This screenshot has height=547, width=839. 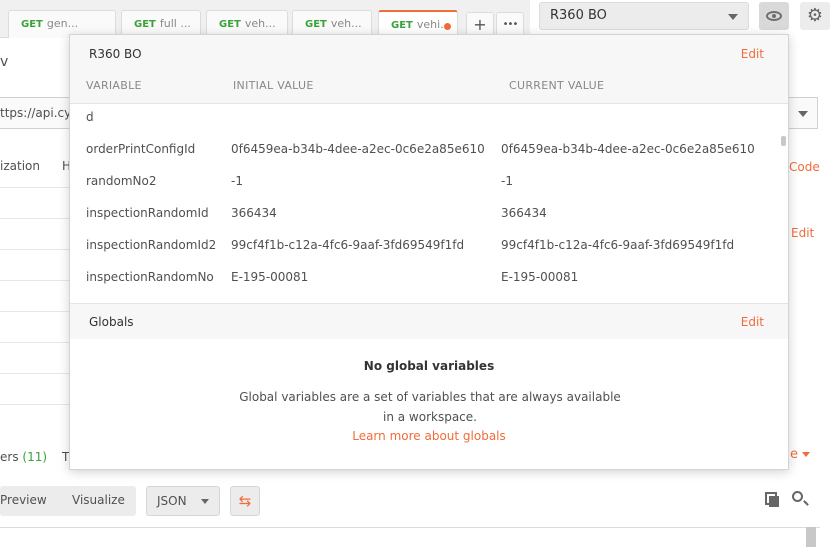 What do you see at coordinates (429, 321) in the screenshot?
I see `globals-header: Globals Edit` at bounding box center [429, 321].